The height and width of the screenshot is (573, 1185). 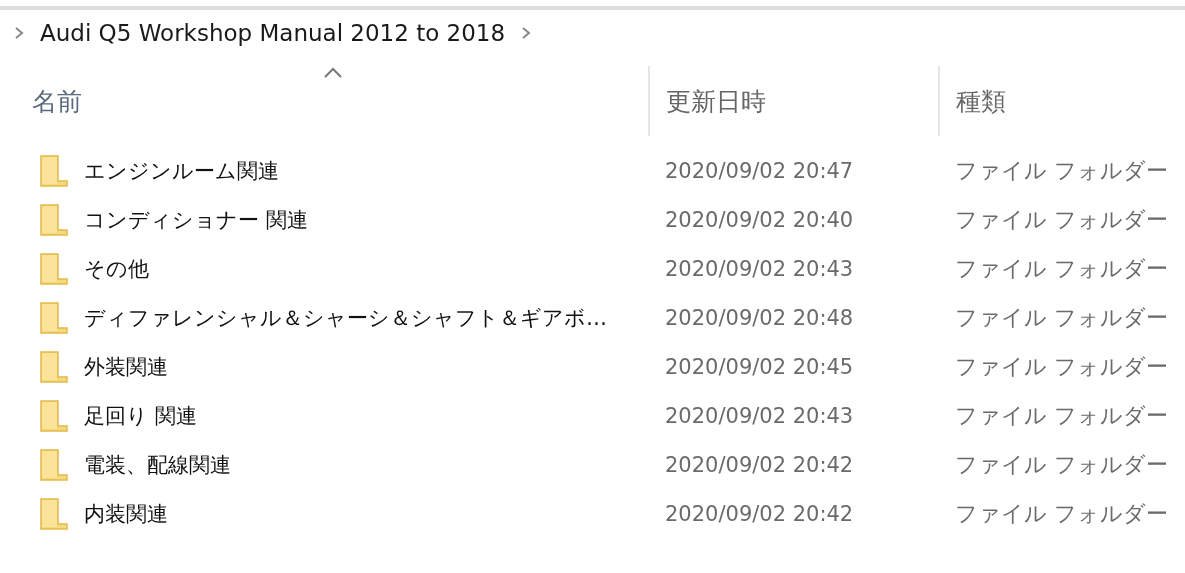 What do you see at coordinates (759, 366) in the screenshot?
I see `modified-date: 2020/09/02 20:45` at bounding box center [759, 366].